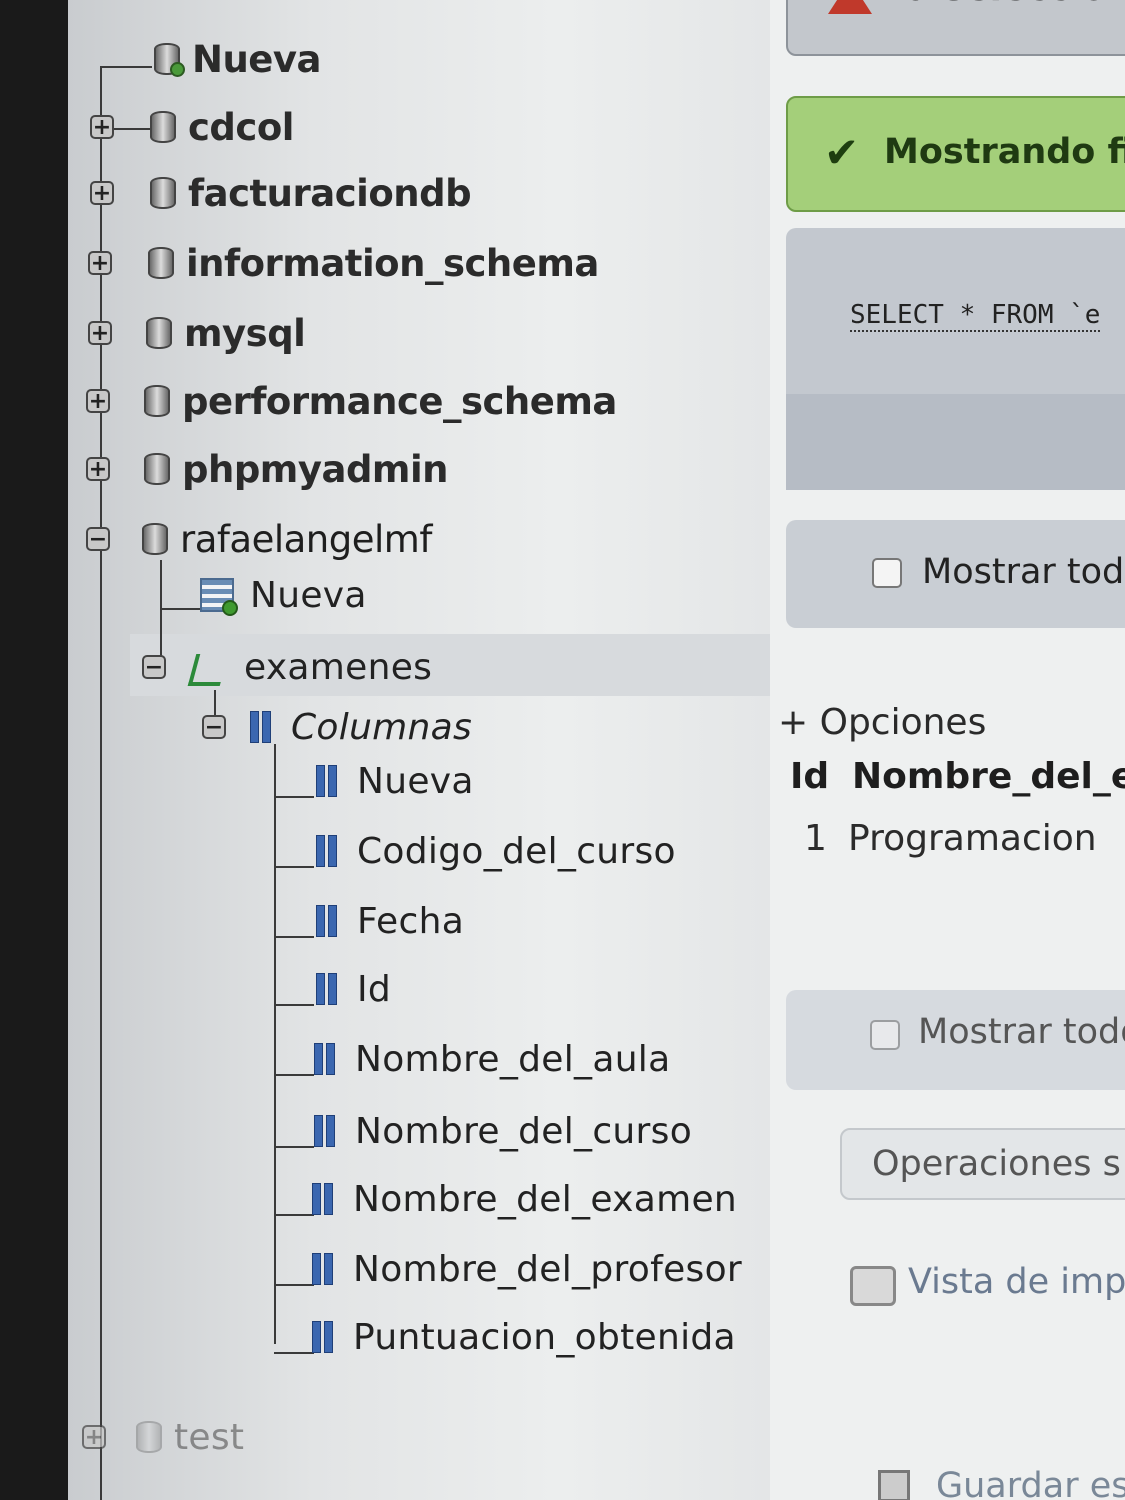  I want to click on column-item: Puntuacion_obtenida, so click(524, 1337).